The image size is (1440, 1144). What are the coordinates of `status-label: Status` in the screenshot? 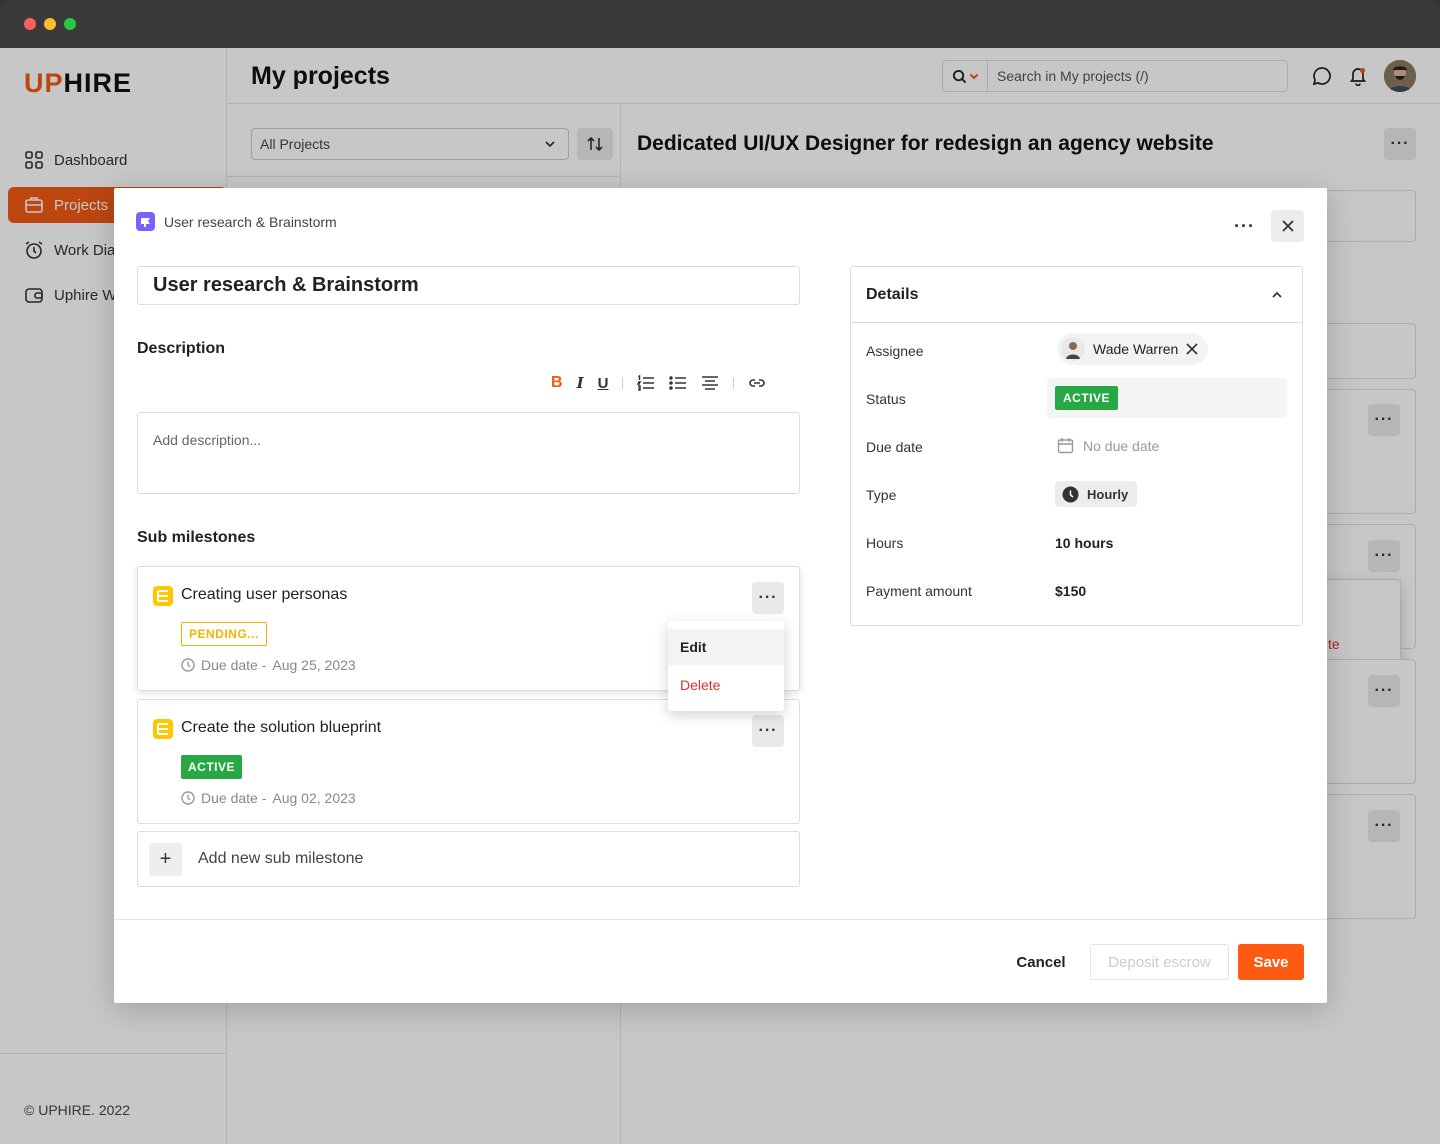 It's located at (886, 399).